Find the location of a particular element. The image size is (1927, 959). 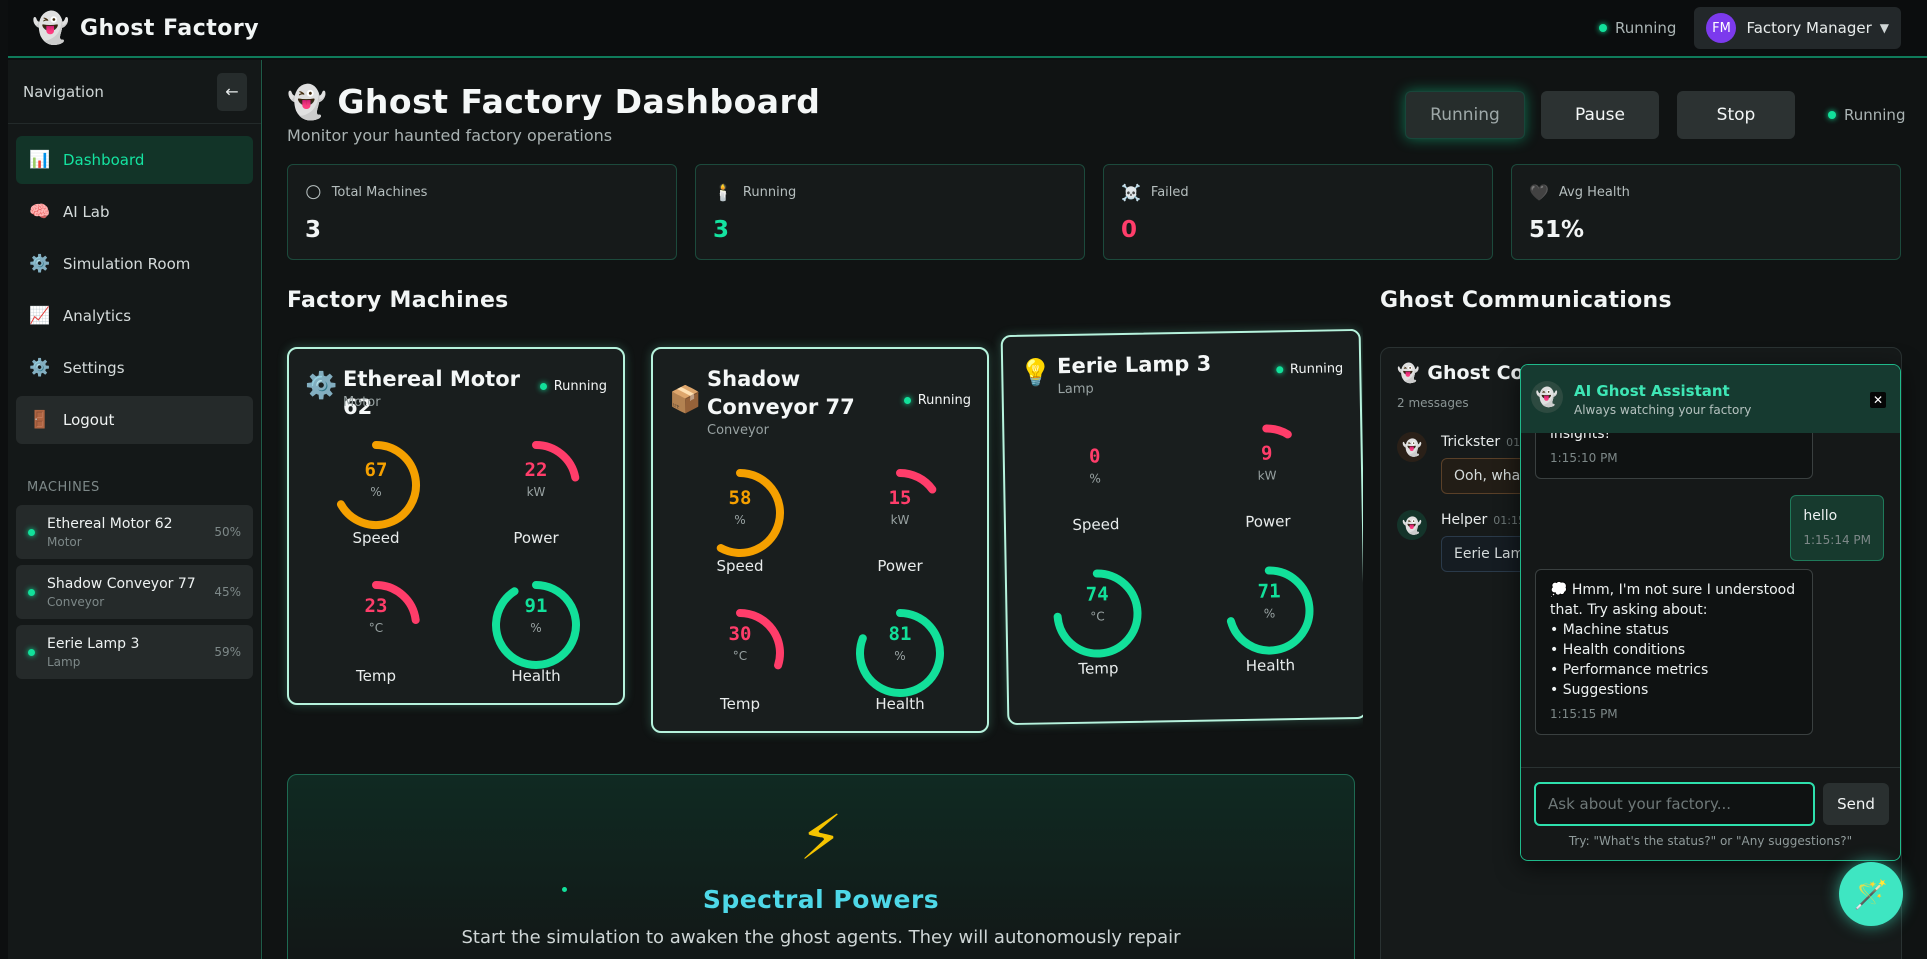

machine-name: Shadow Conveyor 77 is located at coordinates (121, 583).